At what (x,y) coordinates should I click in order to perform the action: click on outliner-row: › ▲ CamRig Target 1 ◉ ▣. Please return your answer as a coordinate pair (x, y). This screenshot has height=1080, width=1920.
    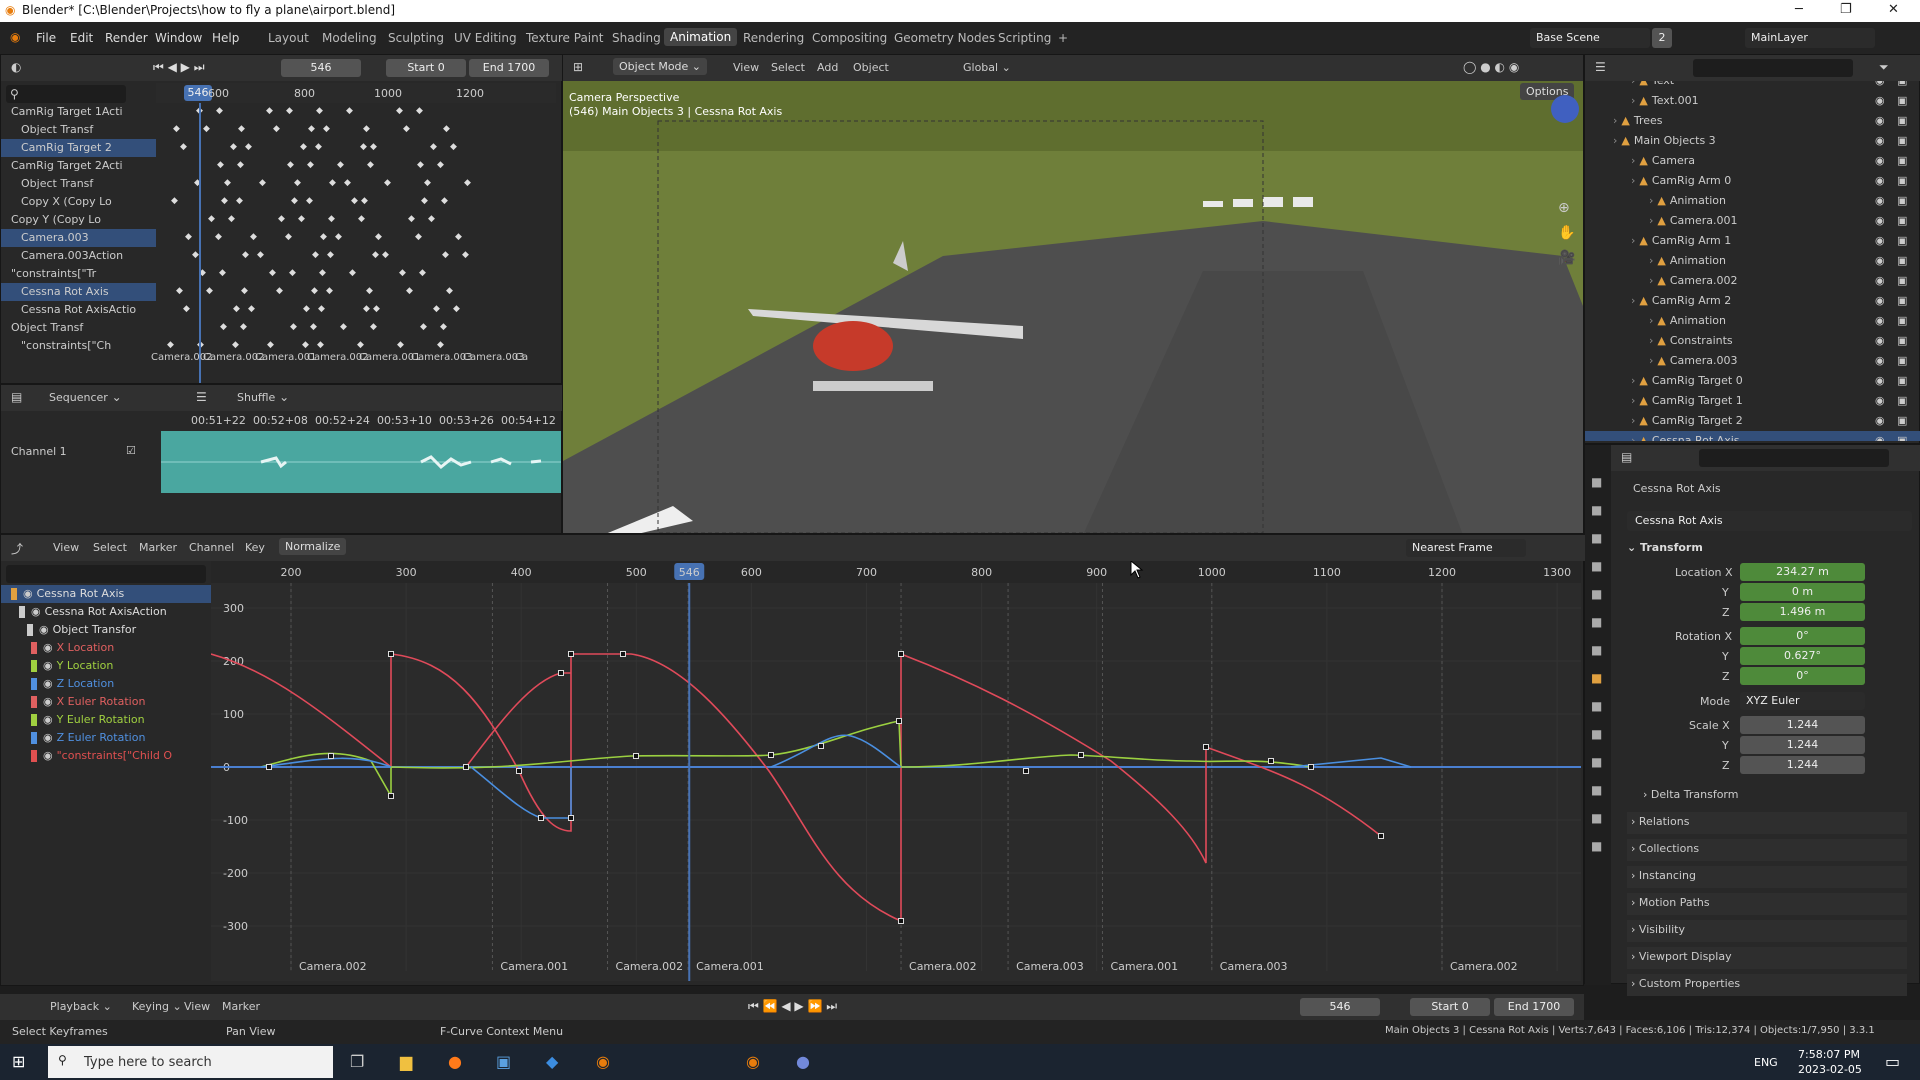
    Looking at the image, I should click on (1752, 401).